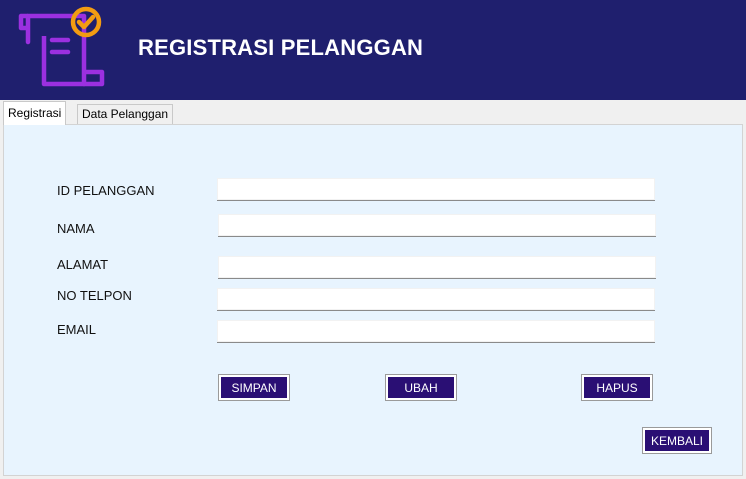 This screenshot has width=746, height=479. What do you see at coordinates (83, 264) in the screenshot?
I see `alamat-label: ALAMAT` at bounding box center [83, 264].